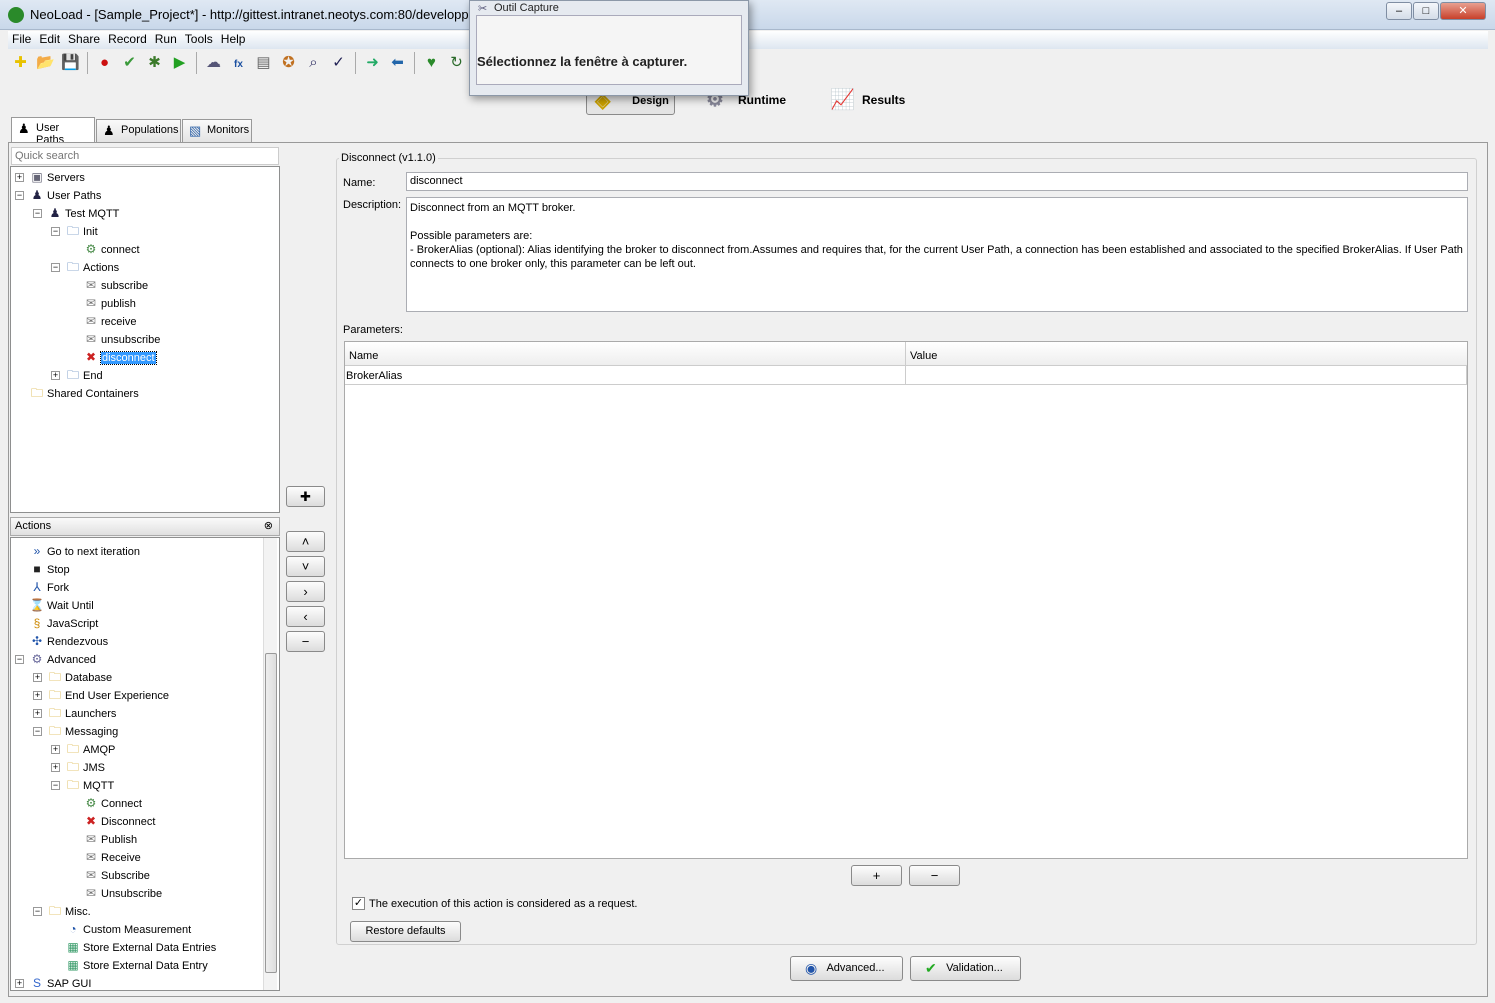  I want to click on tree-item: + 🗀 End, so click(77, 375).